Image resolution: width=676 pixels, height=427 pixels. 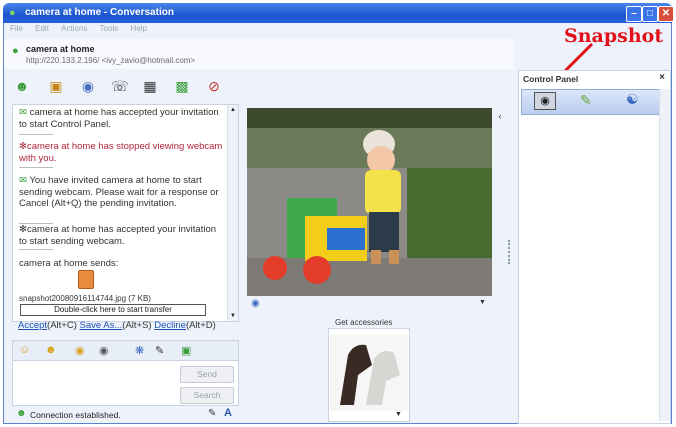 What do you see at coordinates (650, 14) in the screenshot?
I see `maximize-button: □` at bounding box center [650, 14].